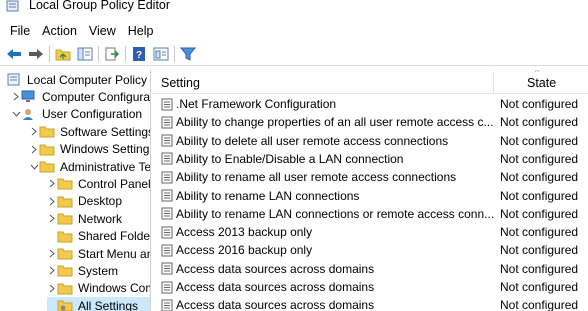 The image size is (588, 311). I want to click on help-button: ?, so click(139, 54).